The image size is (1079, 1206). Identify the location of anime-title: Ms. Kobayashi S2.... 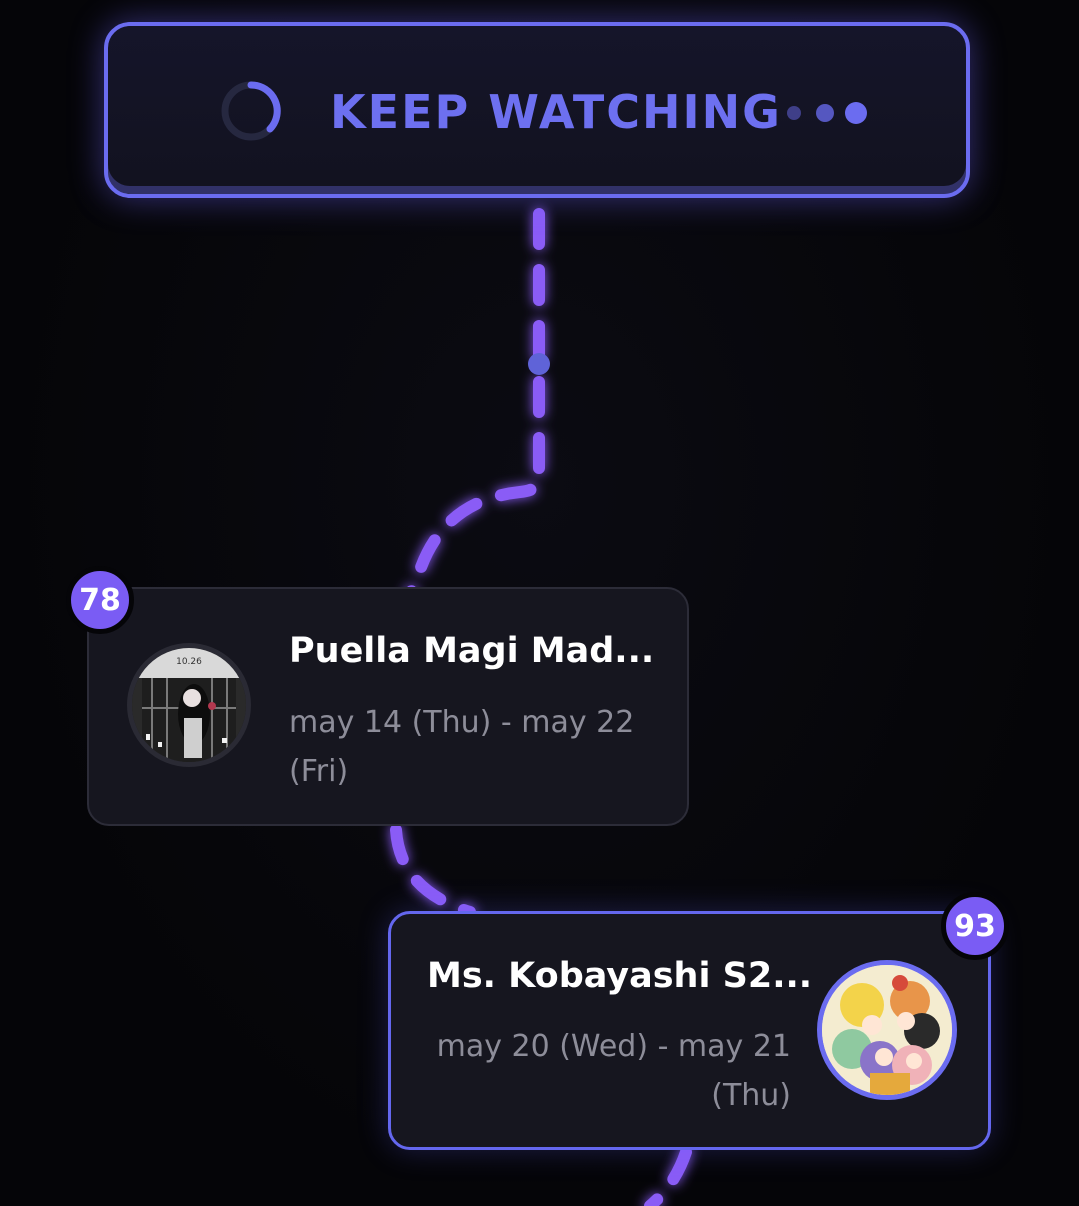
(620, 976).